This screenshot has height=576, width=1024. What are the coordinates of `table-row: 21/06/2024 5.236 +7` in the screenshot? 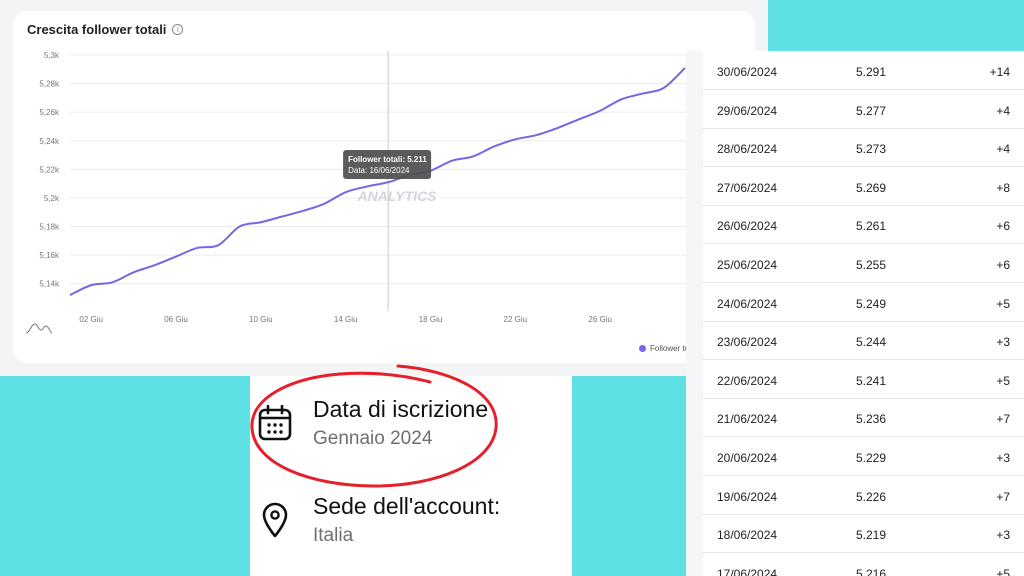 It's located at (863, 418).